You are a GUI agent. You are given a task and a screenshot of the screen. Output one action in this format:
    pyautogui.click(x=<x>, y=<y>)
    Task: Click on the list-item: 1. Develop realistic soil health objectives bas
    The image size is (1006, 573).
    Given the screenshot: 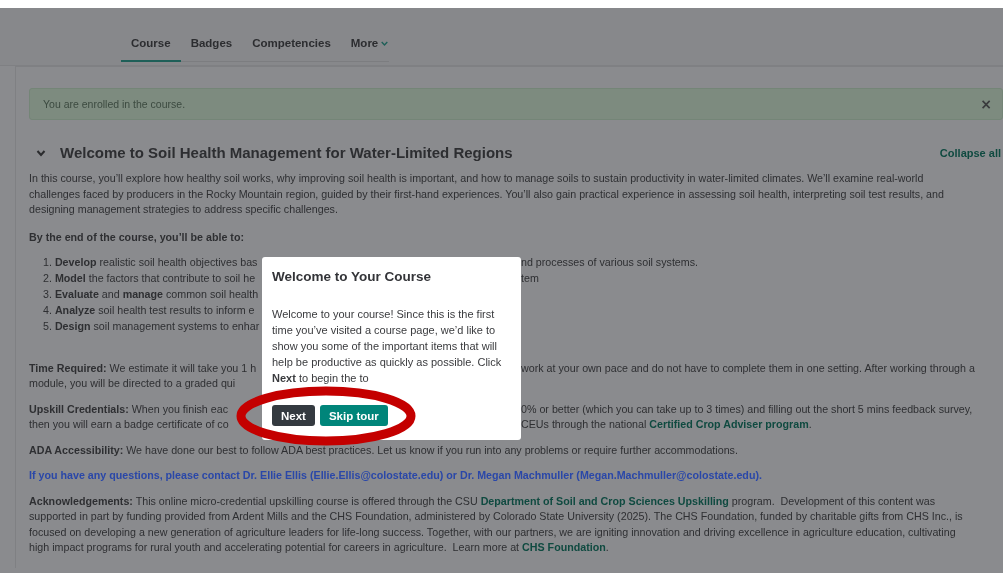 What is the action you would take?
    pyautogui.click(x=150, y=262)
    